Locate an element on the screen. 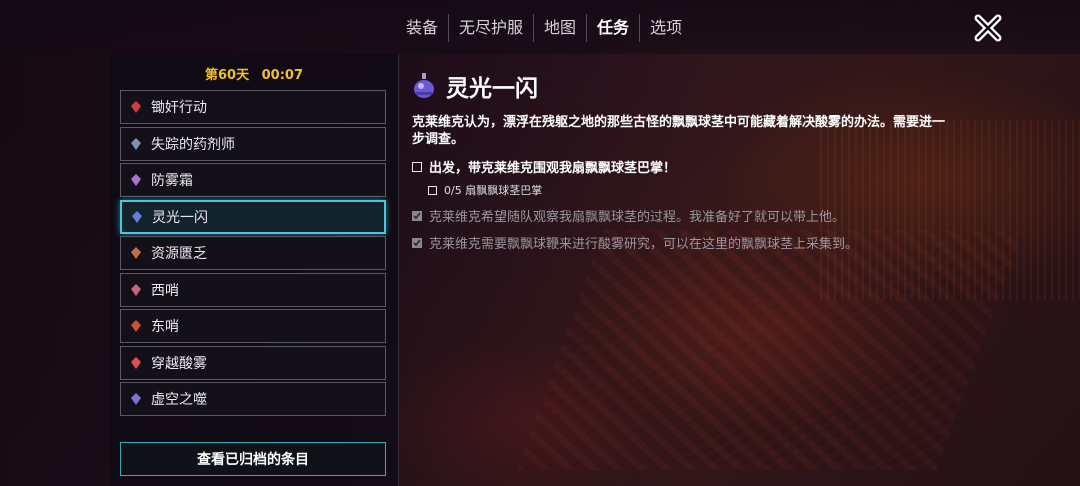 Image resolution: width=1080 pixels, height=486 pixels. quest-item: 资源匮乏 is located at coordinates (253, 253).